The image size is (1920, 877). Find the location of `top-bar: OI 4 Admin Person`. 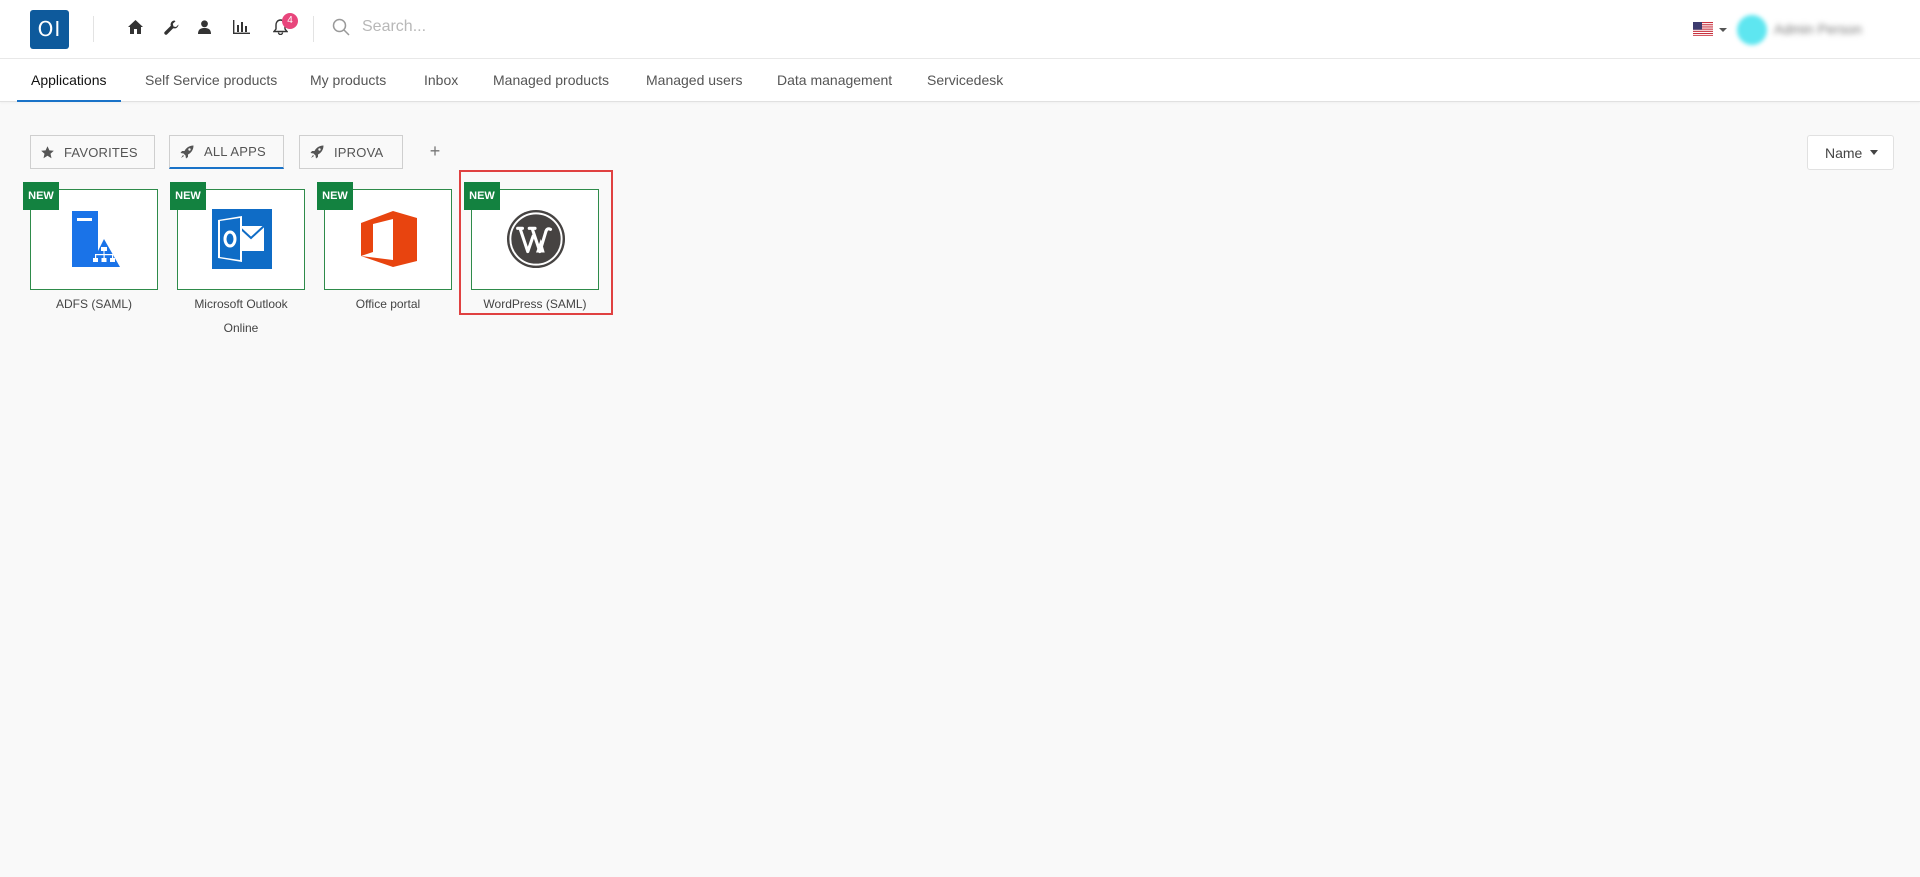

top-bar: OI 4 Admin Person is located at coordinates (960, 29).